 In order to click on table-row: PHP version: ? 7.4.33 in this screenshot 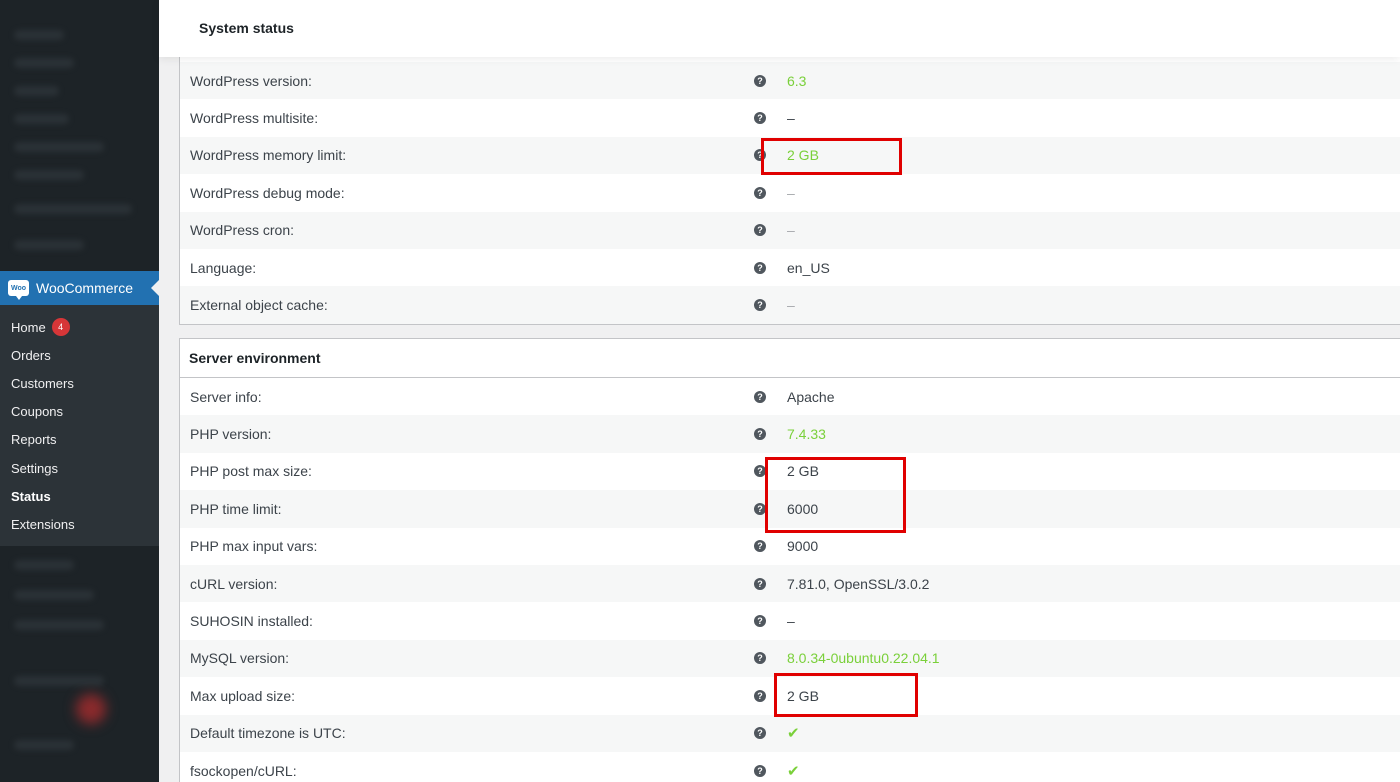, I will do `click(790, 434)`.